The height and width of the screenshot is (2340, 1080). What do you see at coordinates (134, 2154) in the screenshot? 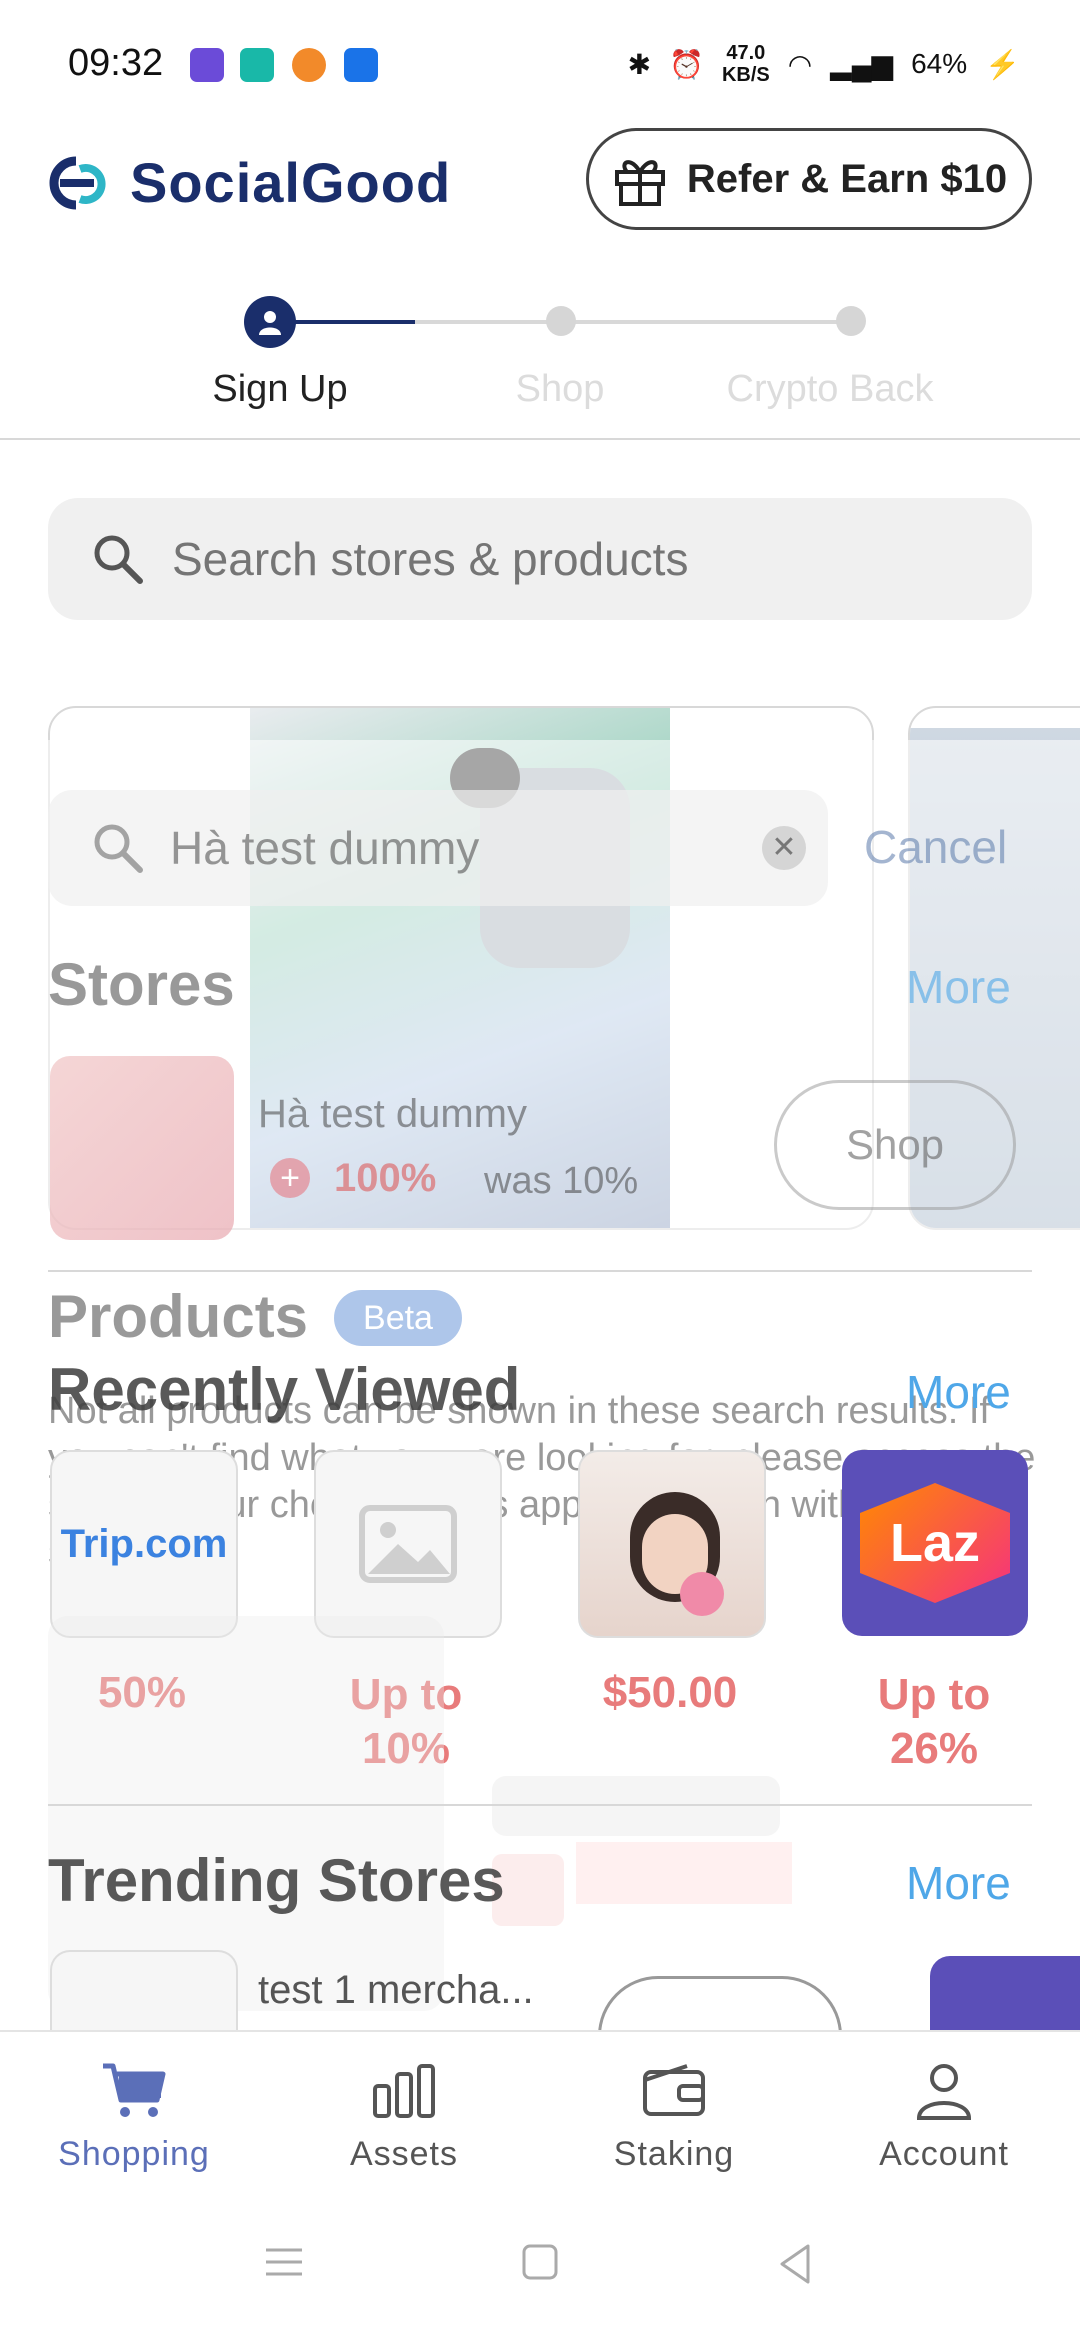
I see `nav-shopping-label: Shopping` at bounding box center [134, 2154].